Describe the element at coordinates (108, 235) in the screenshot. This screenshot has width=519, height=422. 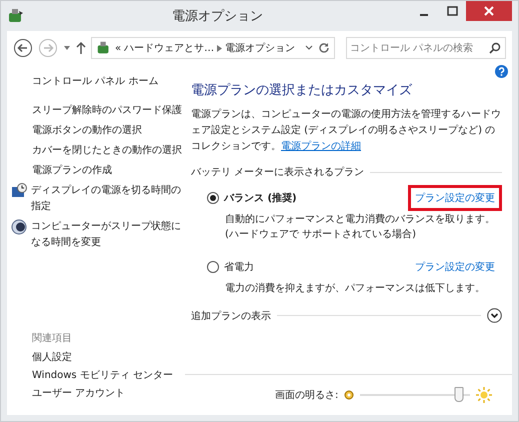
I see `sidebar-link: コンピューターがスリープ状態になる時間を変更` at that location.